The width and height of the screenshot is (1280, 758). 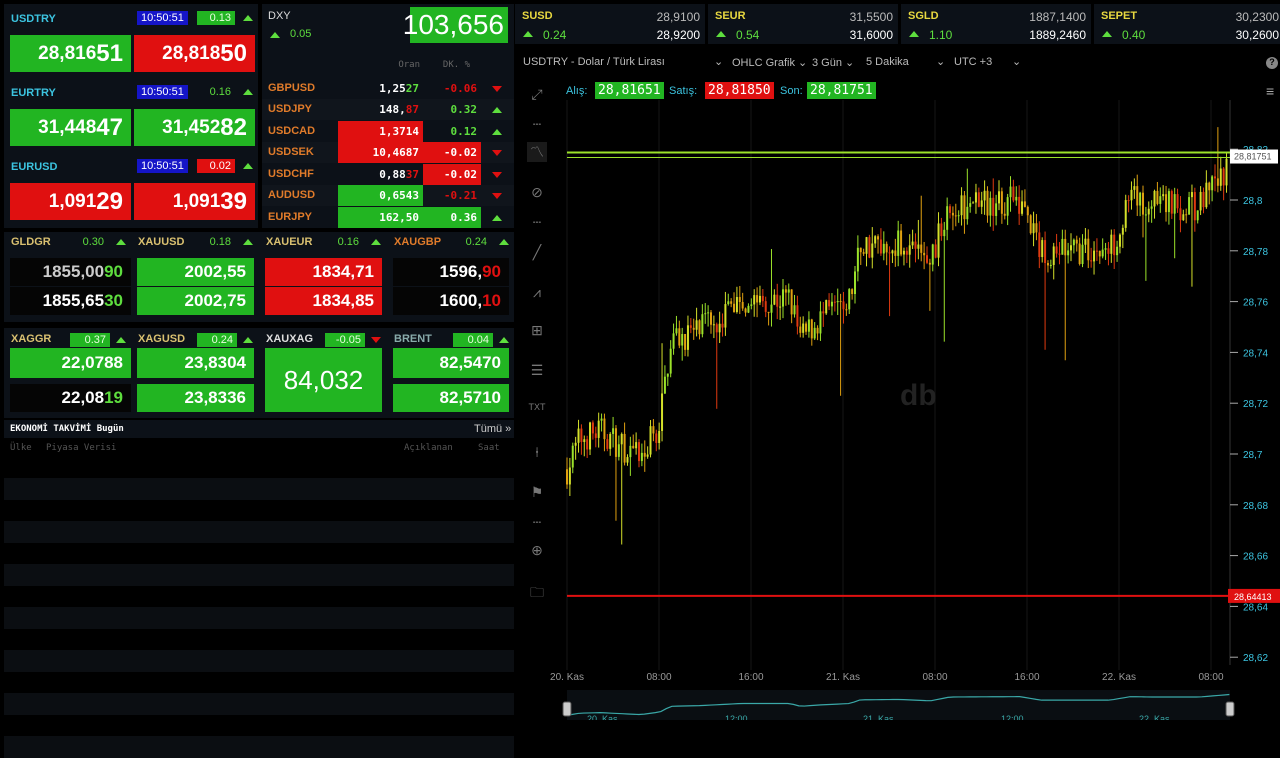 I want to click on navigator-tick: 12:00, so click(x=1012, y=717).